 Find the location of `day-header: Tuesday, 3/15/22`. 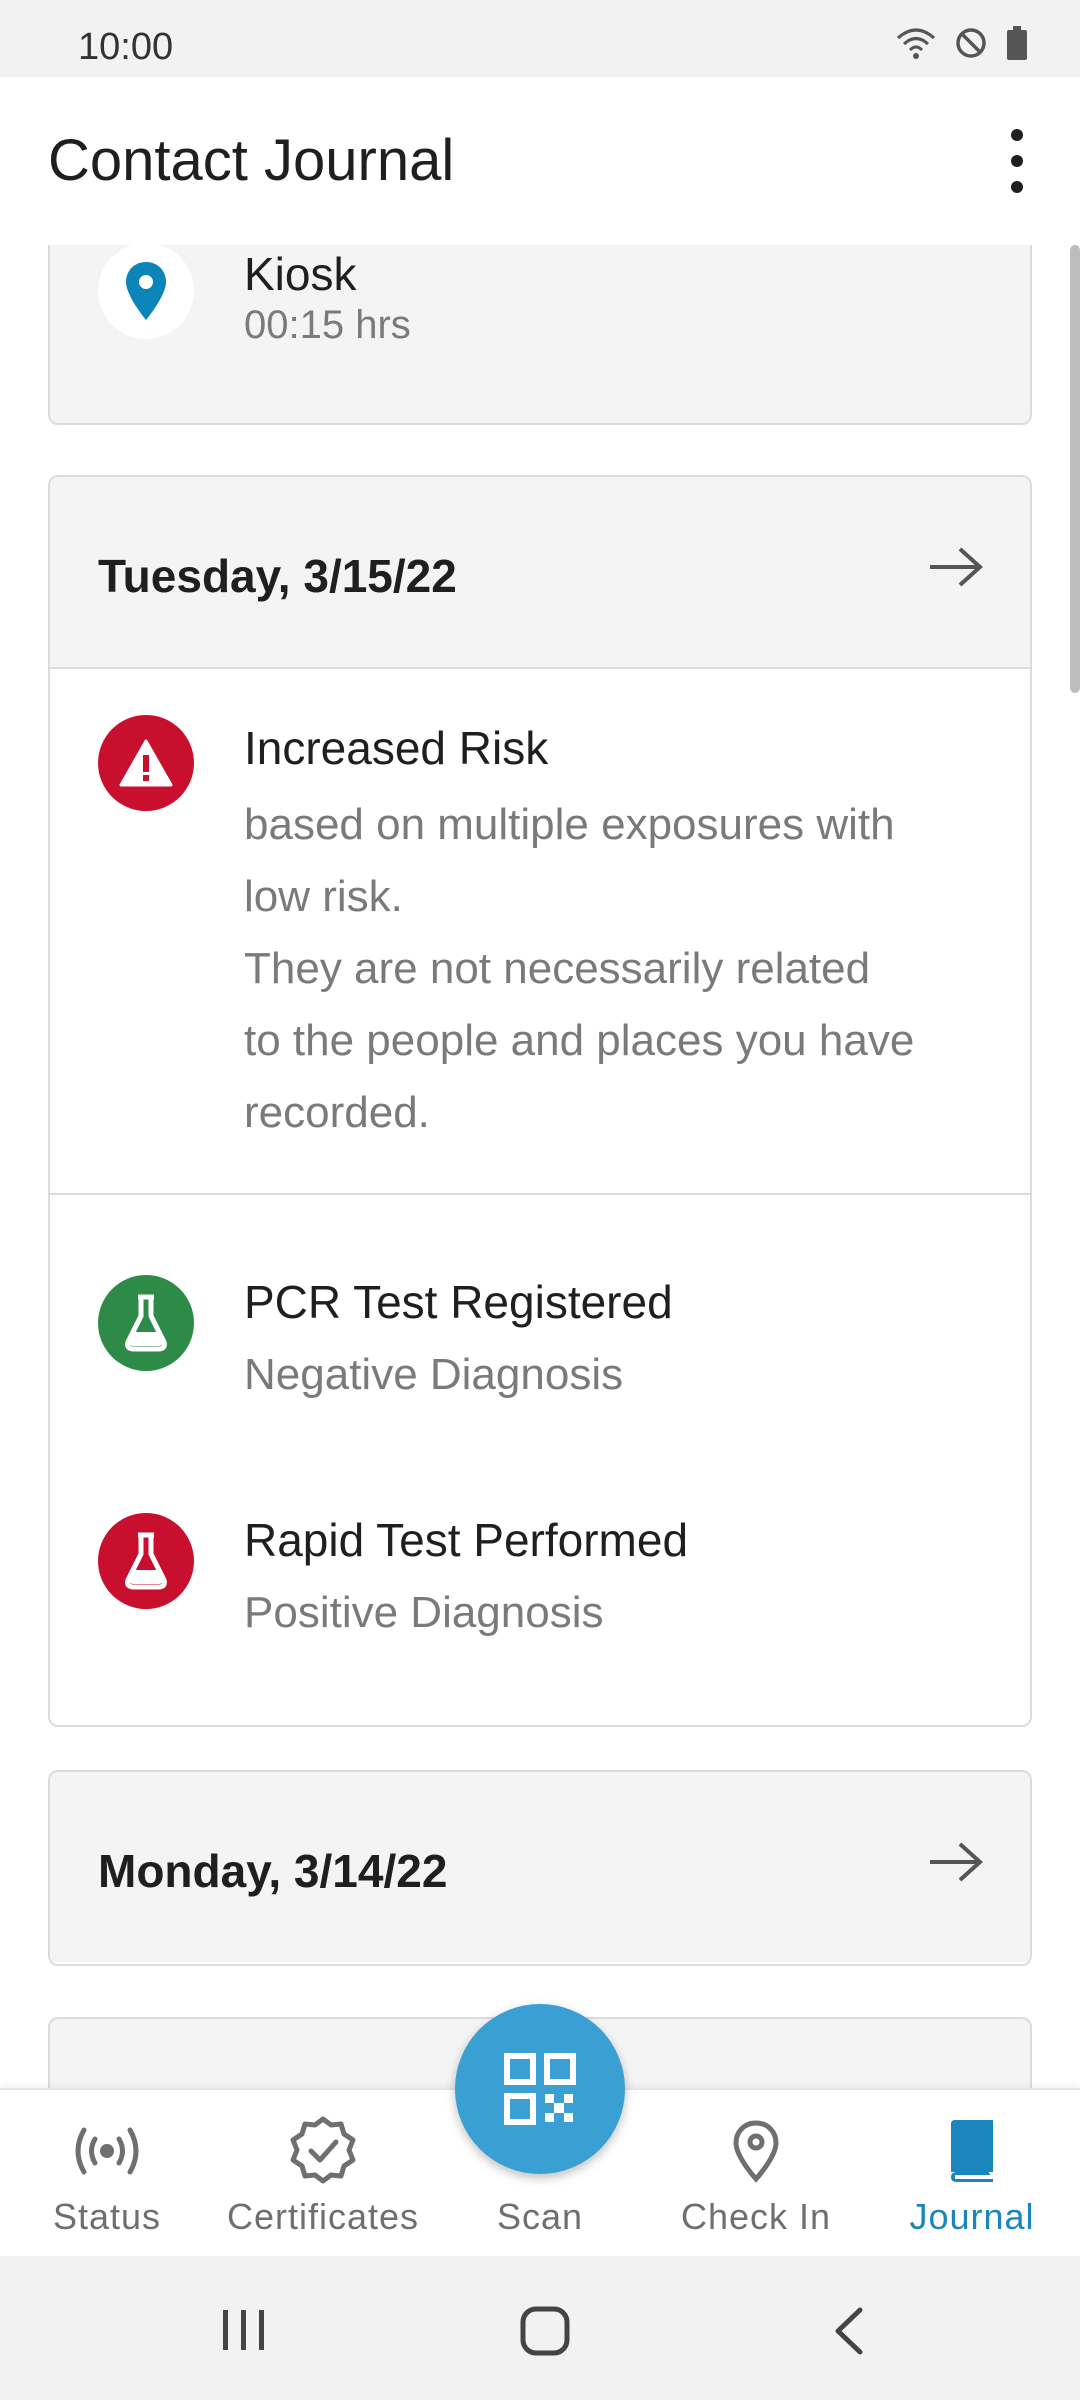

day-header: Tuesday, 3/15/22 is located at coordinates (540, 573).